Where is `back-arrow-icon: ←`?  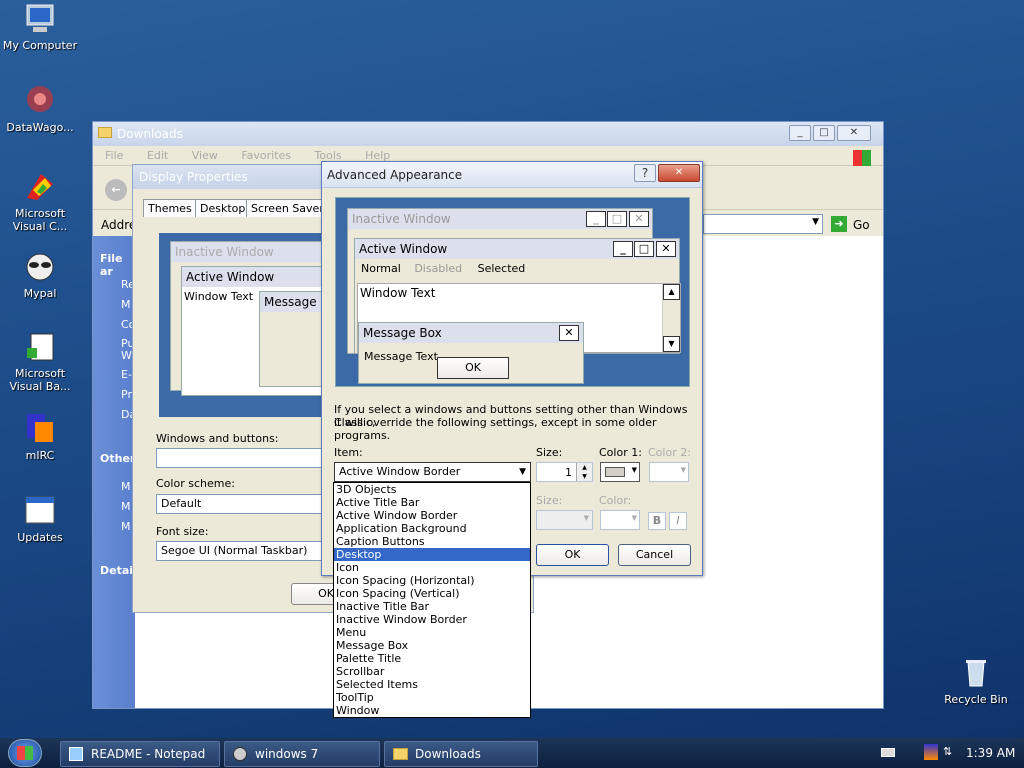
back-arrow-icon: ← is located at coordinates (116, 190).